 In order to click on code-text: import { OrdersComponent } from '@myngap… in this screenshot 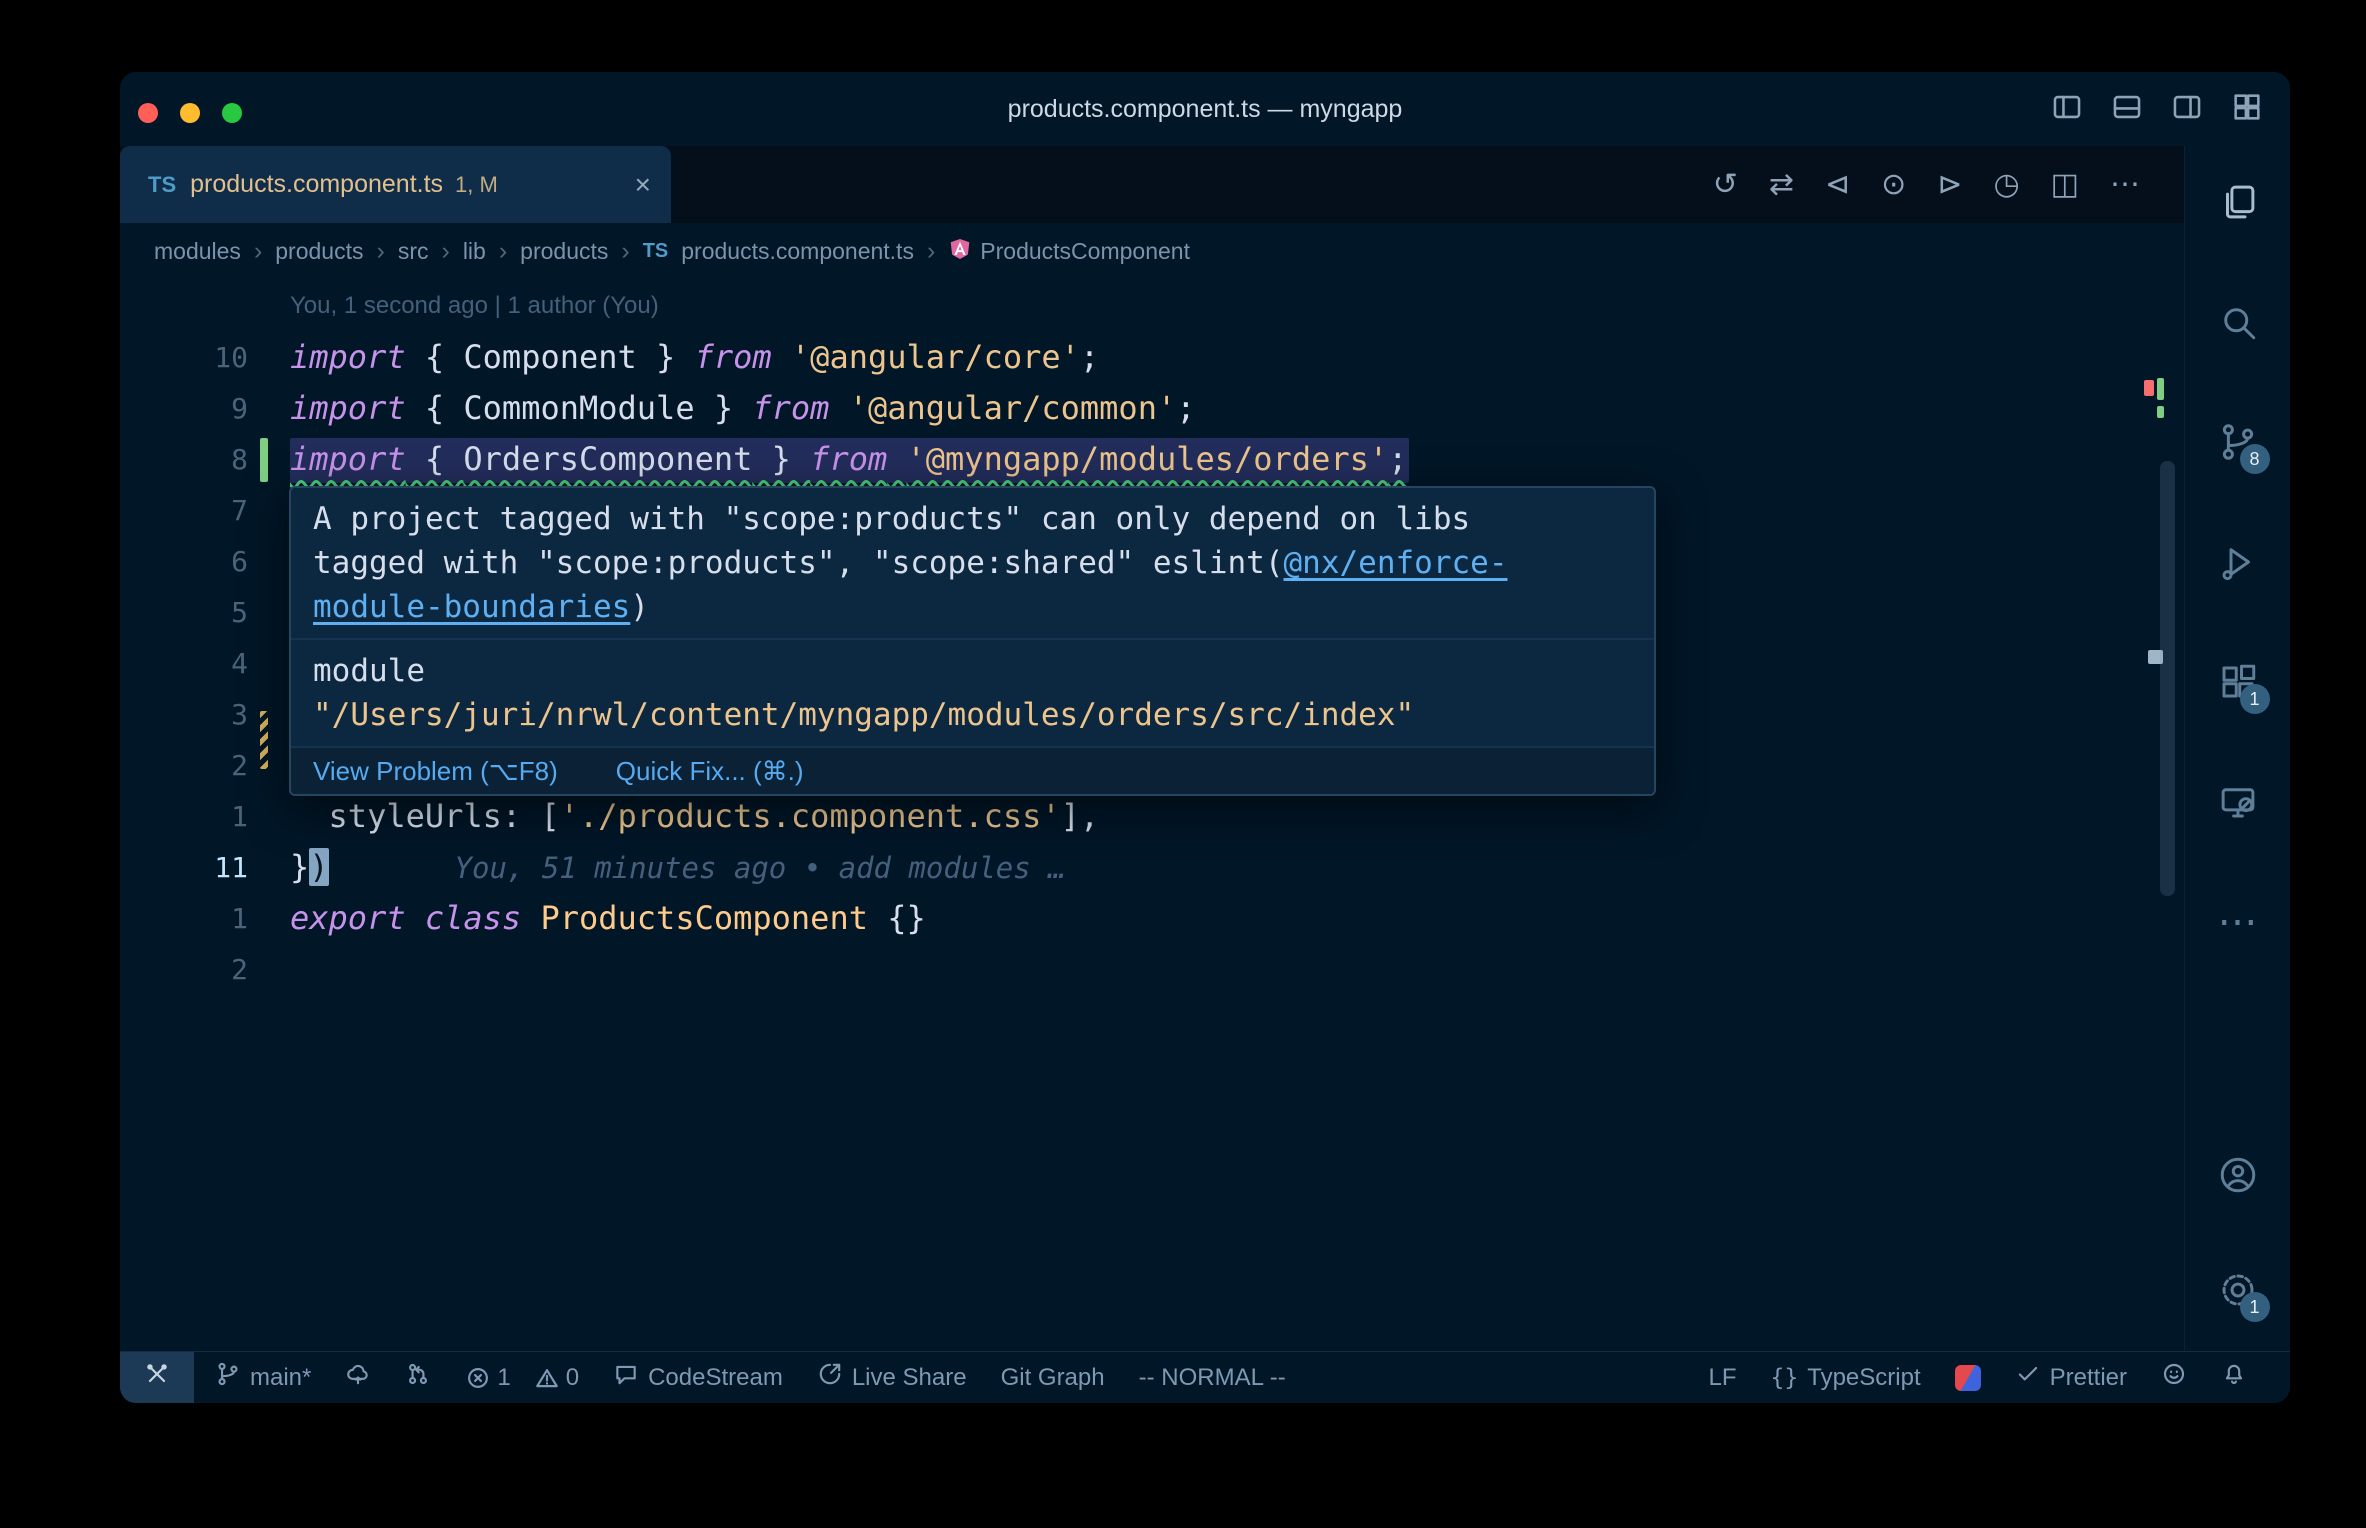, I will do `click(850, 459)`.